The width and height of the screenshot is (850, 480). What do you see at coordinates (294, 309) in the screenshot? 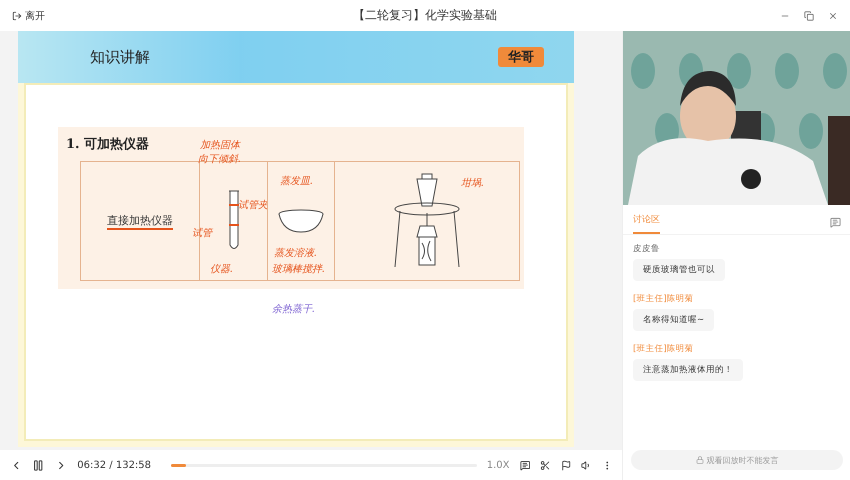
I see `handwritten-note: 余热蒸干.` at bounding box center [294, 309].